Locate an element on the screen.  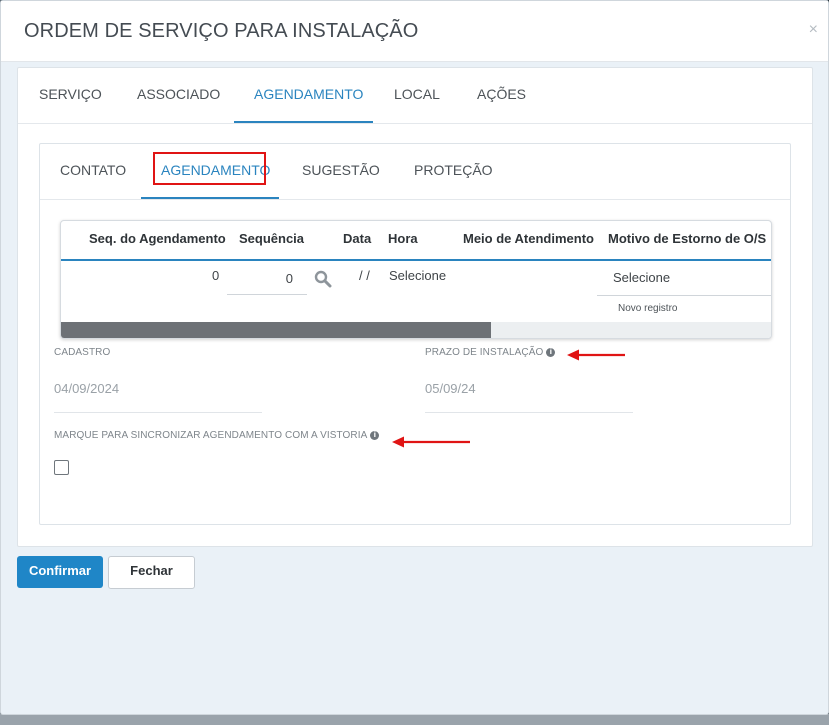
novo-registro-link: Novo registro is located at coordinates (647, 308).